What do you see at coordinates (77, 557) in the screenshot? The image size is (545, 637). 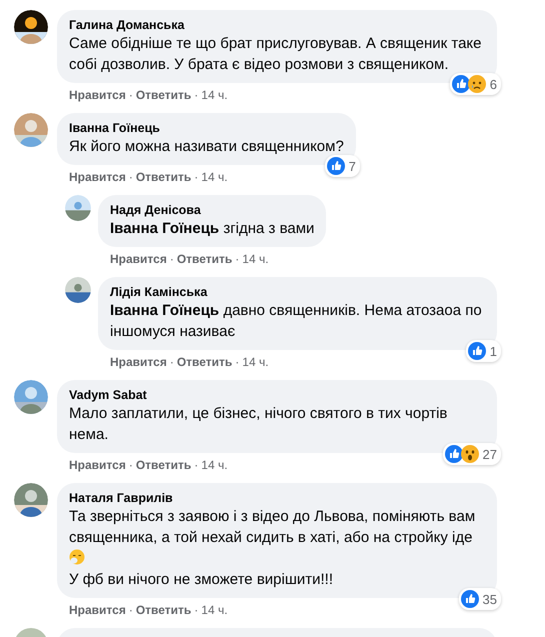 I see `sneezing-face-icon` at bounding box center [77, 557].